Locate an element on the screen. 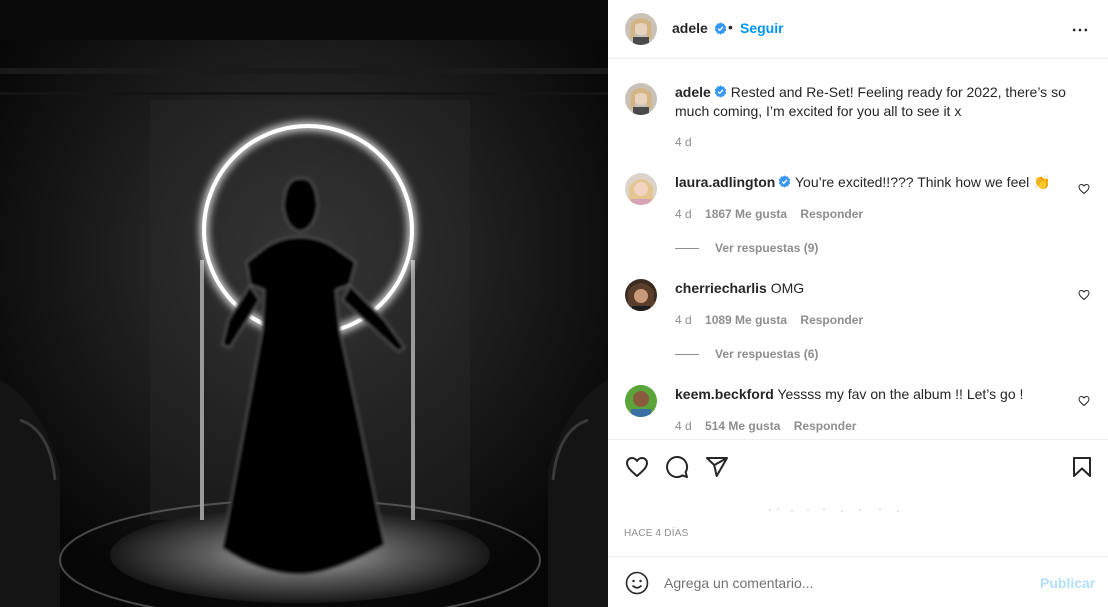 The image size is (1108, 607). comment-likes: 1089 Me gusta is located at coordinates (746, 320).